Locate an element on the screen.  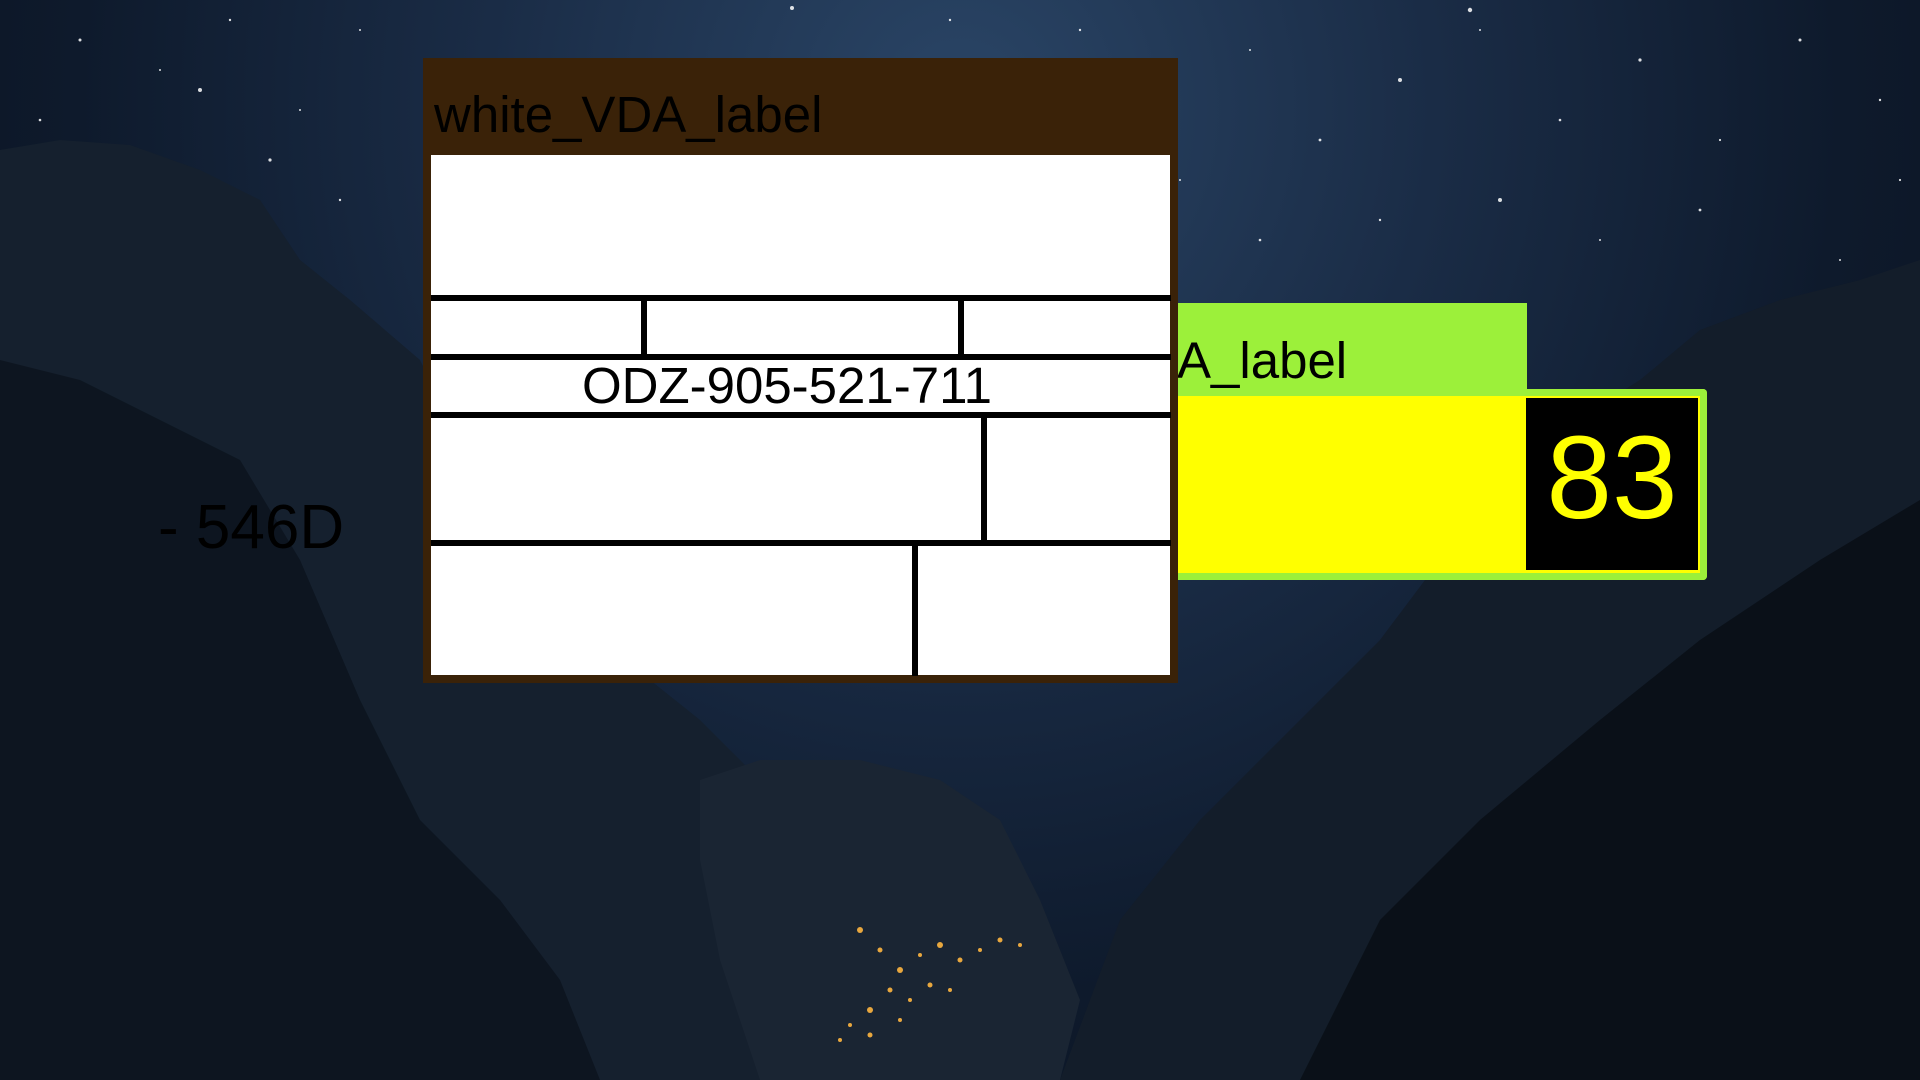
score-badge: 83 is located at coordinates (1612, 484).